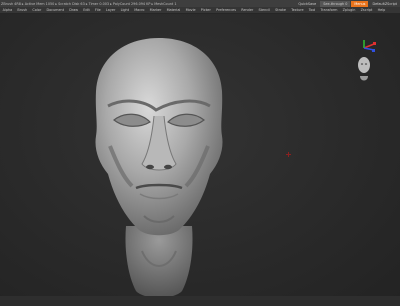 The image size is (400, 306). Describe the element at coordinates (381, 10) in the screenshot. I see `menu-help: Help` at that location.